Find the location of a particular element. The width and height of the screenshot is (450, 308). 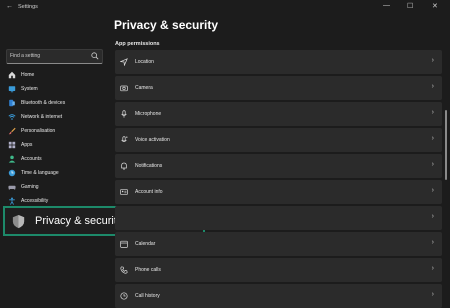

permission-row-calendar: Calendar › is located at coordinates (278, 244).